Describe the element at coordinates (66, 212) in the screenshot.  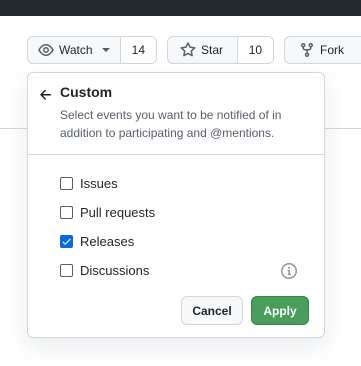
I see `pull-requests-checkbox` at that location.